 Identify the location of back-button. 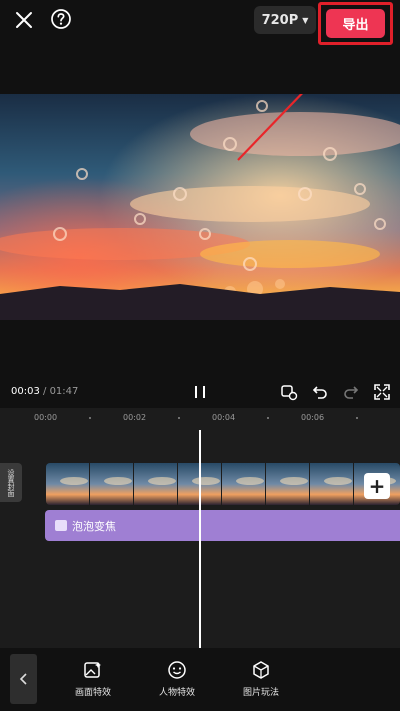
(23, 679).